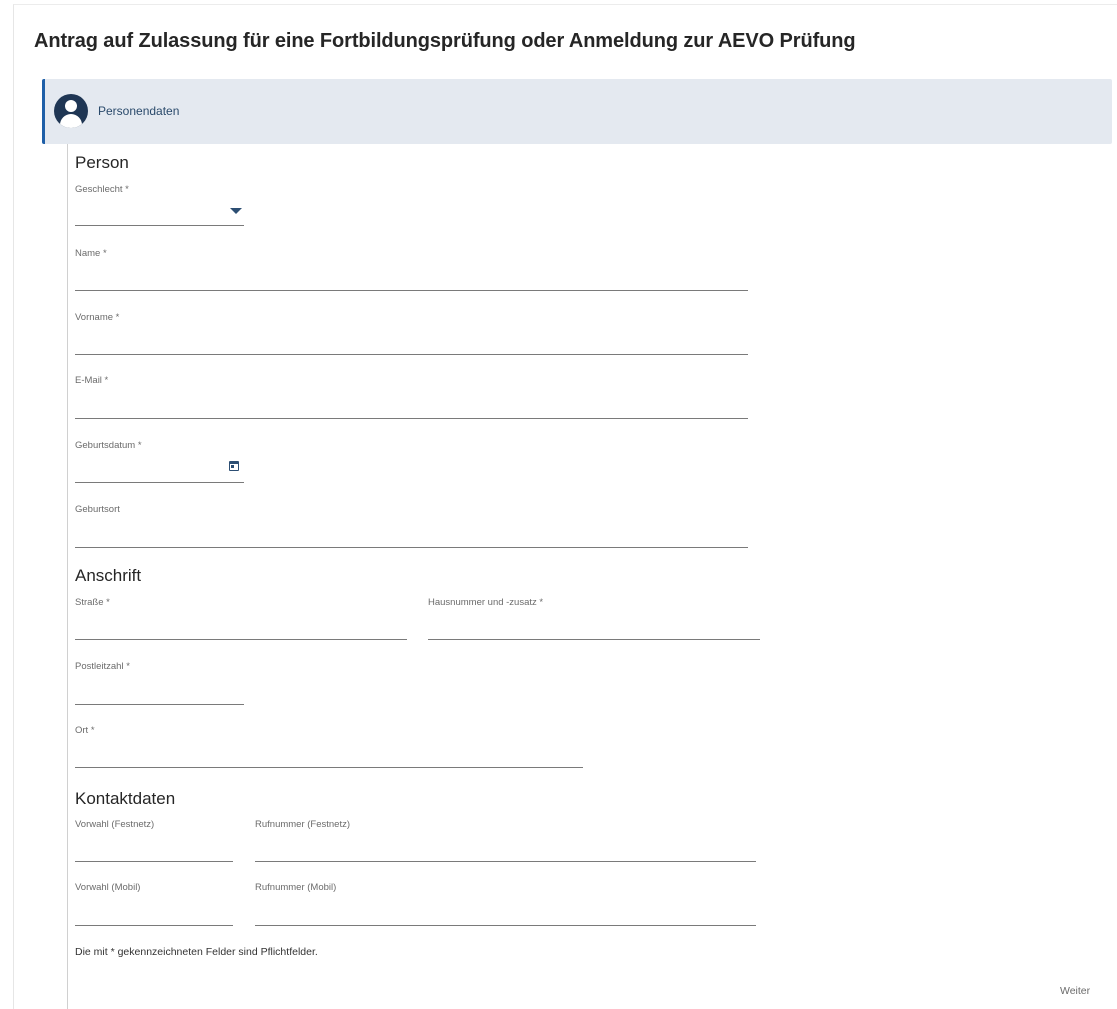 This screenshot has width=1117, height=1009. Describe the element at coordinates (234, 466) in the screenshot. I see `calendar-icon` at that location.